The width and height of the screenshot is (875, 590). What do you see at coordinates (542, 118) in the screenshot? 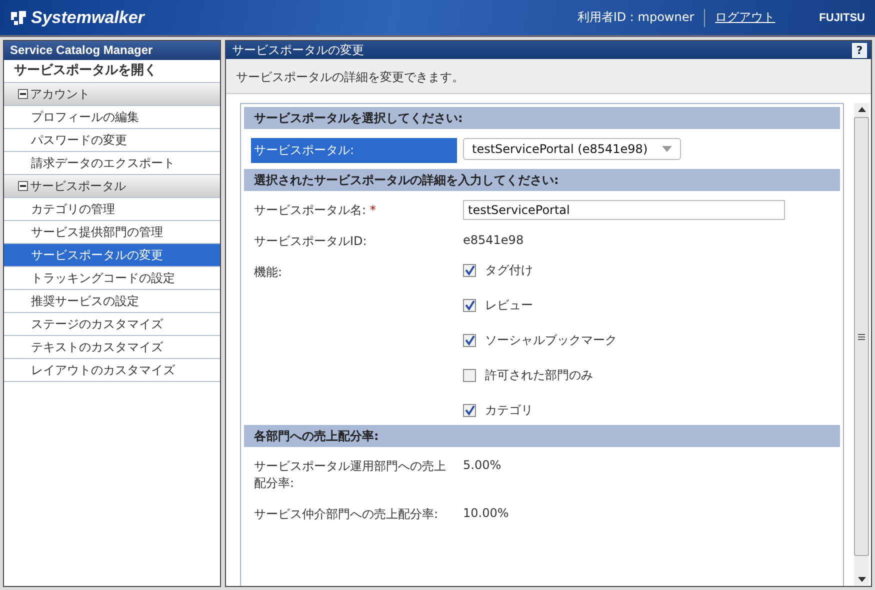
I see `section-heading: サービスポータルを選択してください:` at bounding box center [542, 118].